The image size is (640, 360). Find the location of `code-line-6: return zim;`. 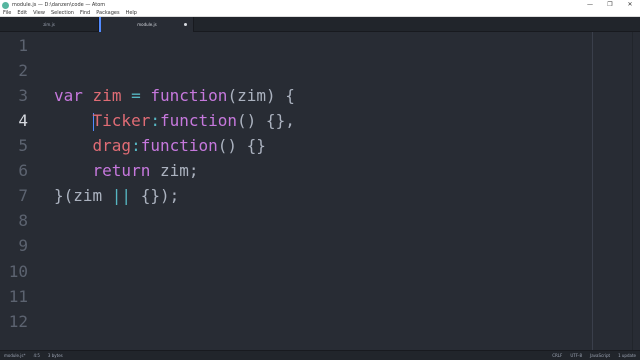

code-line-6: return zim; is located at coordinates (126, 170).